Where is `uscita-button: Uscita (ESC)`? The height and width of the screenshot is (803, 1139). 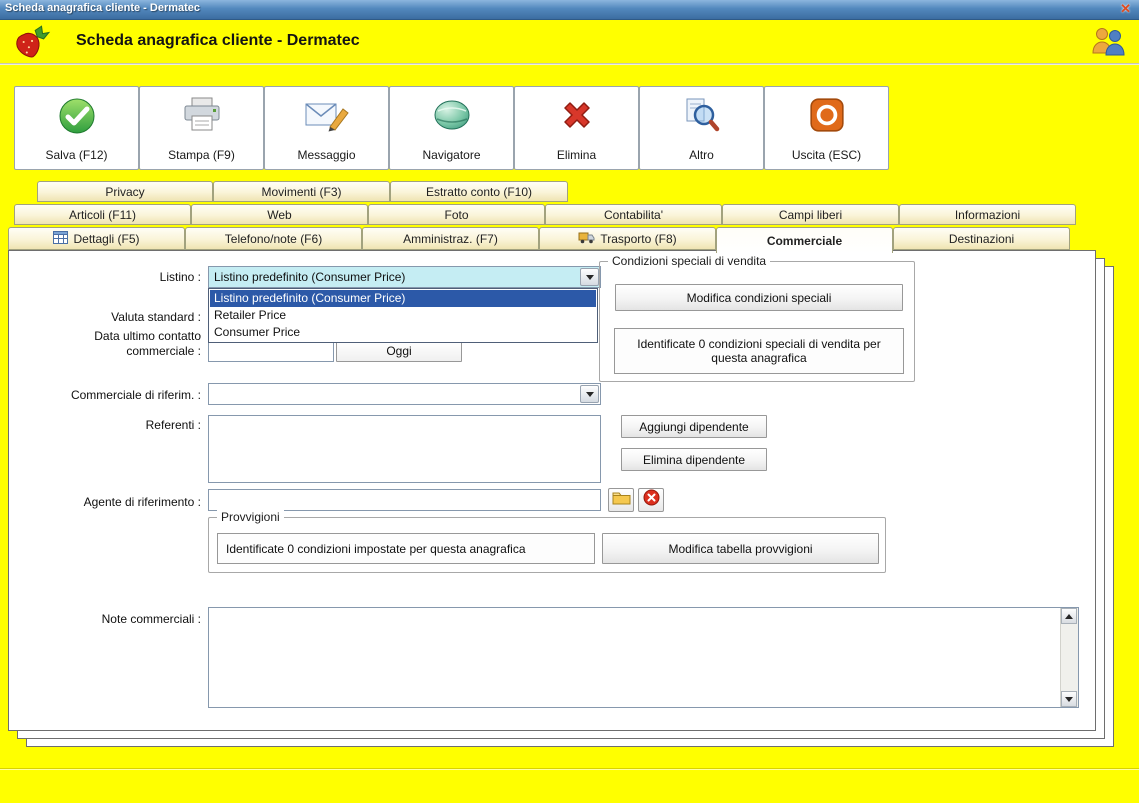 uscita-button: Uscita (ESC) is located at coordinates (826, 128).